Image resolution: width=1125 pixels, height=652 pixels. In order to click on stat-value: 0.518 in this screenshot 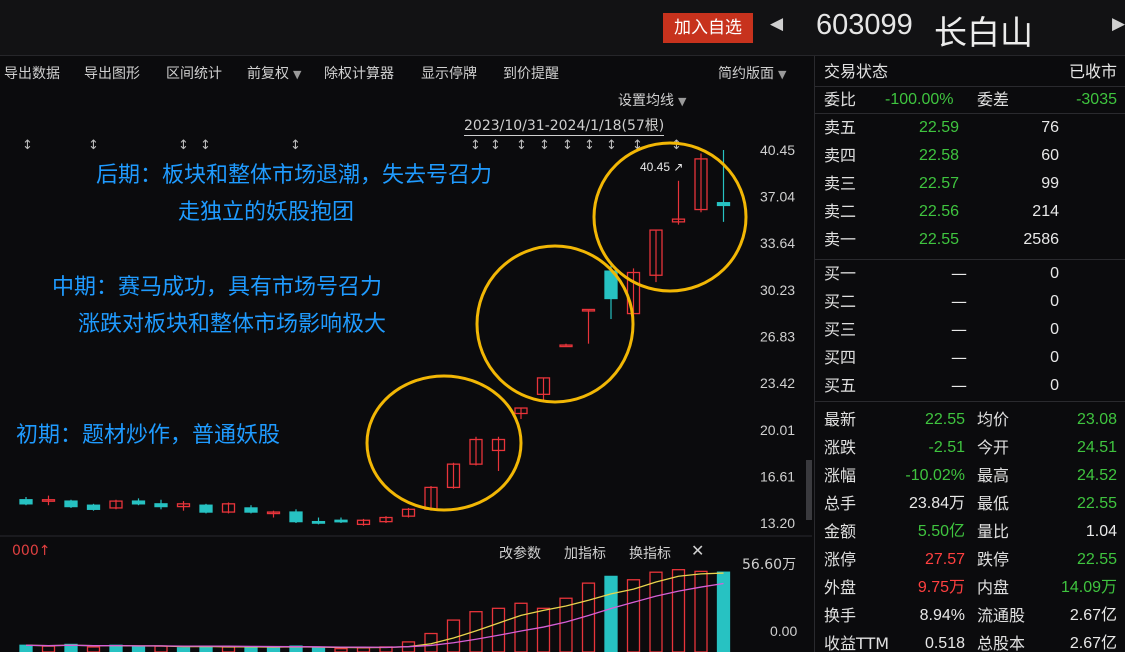, I will do `click(944, 643)`.